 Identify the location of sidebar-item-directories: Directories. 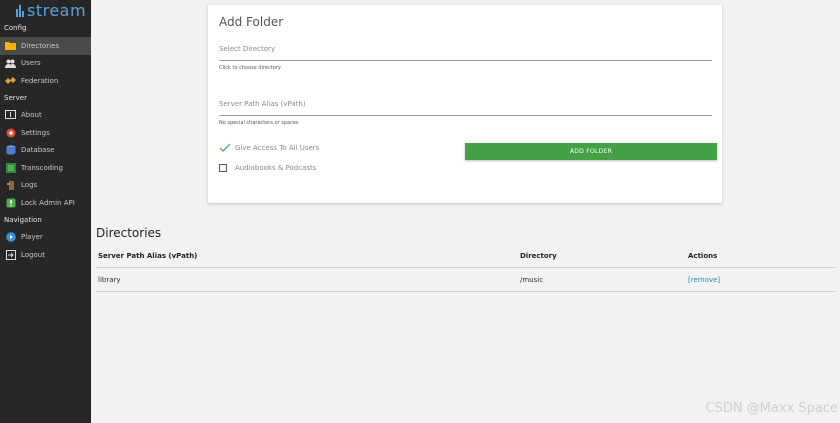
(45, 46).